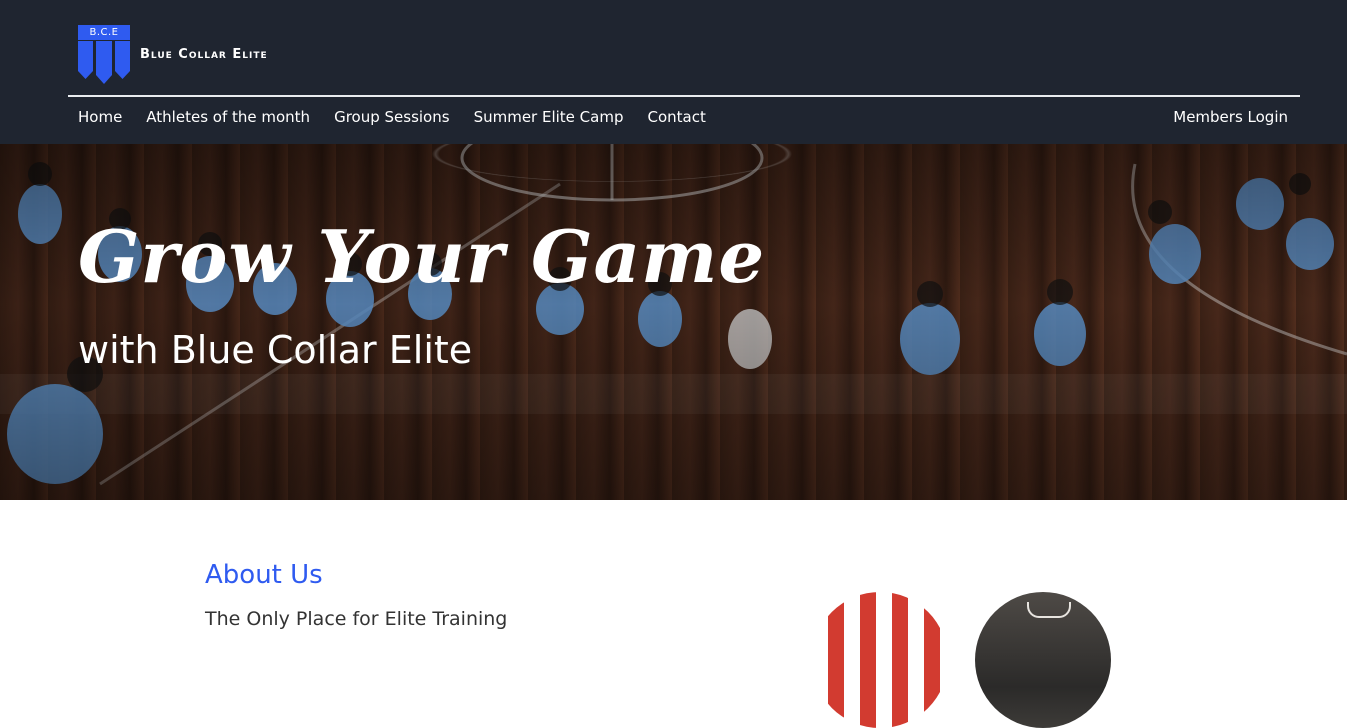 The width and height of the screenshot is (1347, 728). I want to click on shield-icon, so click(104, 62).